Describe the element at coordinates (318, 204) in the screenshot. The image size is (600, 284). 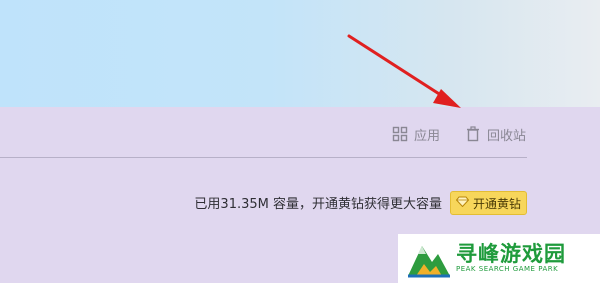
I see `storage-usage-text: 已用31.35M 容量，开通黄钻获得更大容量` at that location.